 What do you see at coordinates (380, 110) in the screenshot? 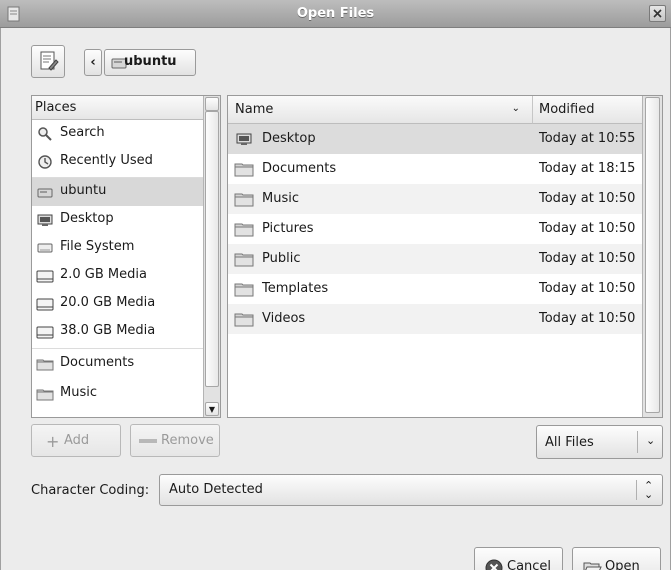
I see `column-header-name: Name ⌄` at bounding box center [380, 110].